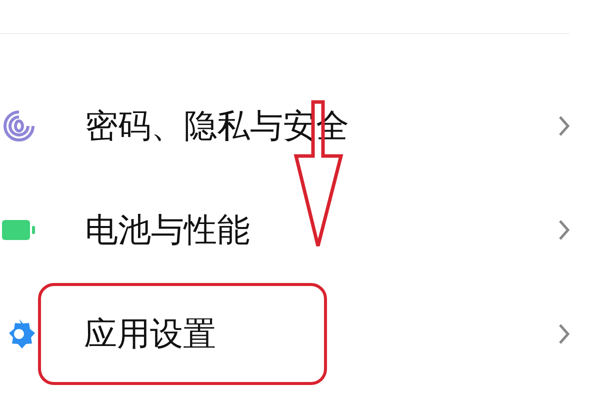 The height and width of the screenshot is (400, 600). What do you see at coordinates (182, 334) in the screenshot?
I see `setting-label: 应用设置` at bounding box center [182, 334].